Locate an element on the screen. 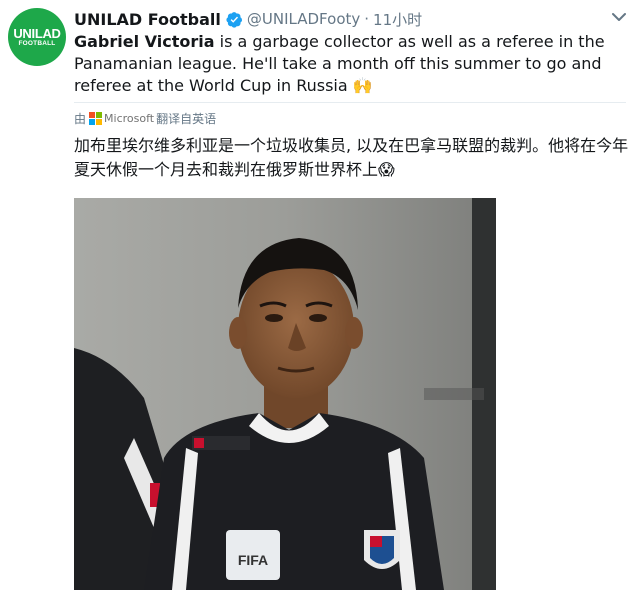 This screenshot has width=640, height=593. translation-prefix: 由 is located at coordinates (80, 119).